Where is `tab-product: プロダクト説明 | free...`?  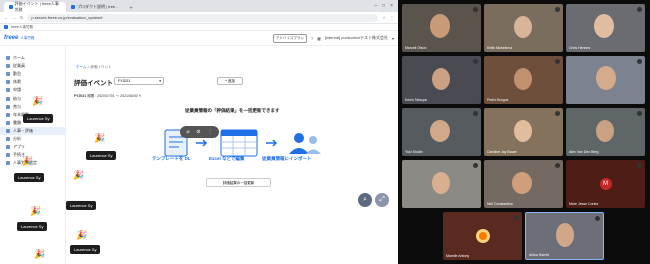
tab-product: プロダクト説明 | free... is located at coordinates (97, 7).